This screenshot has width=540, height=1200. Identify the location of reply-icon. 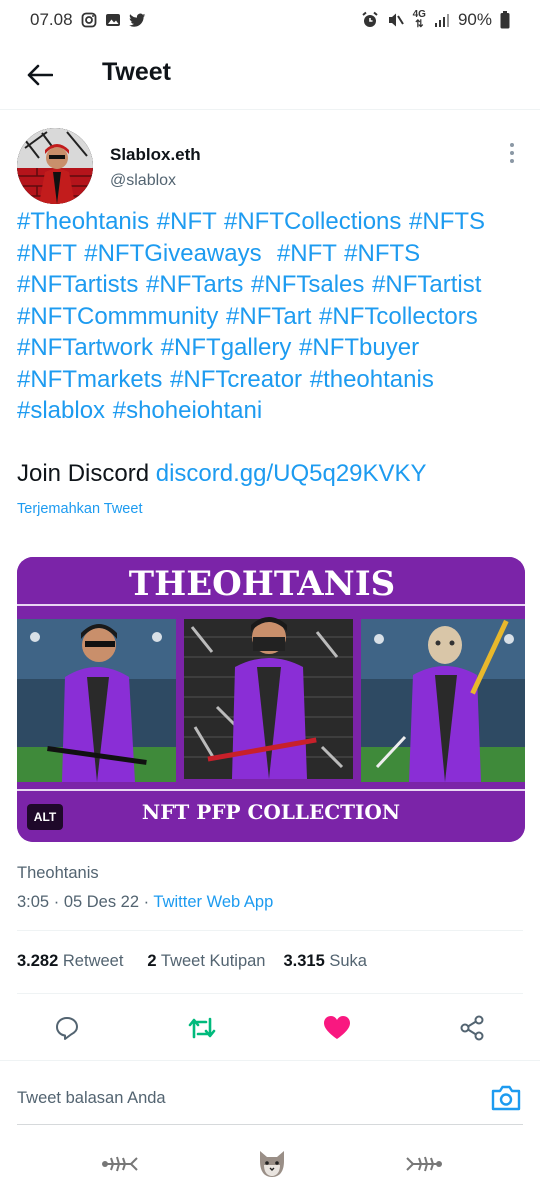
(67, 1028).